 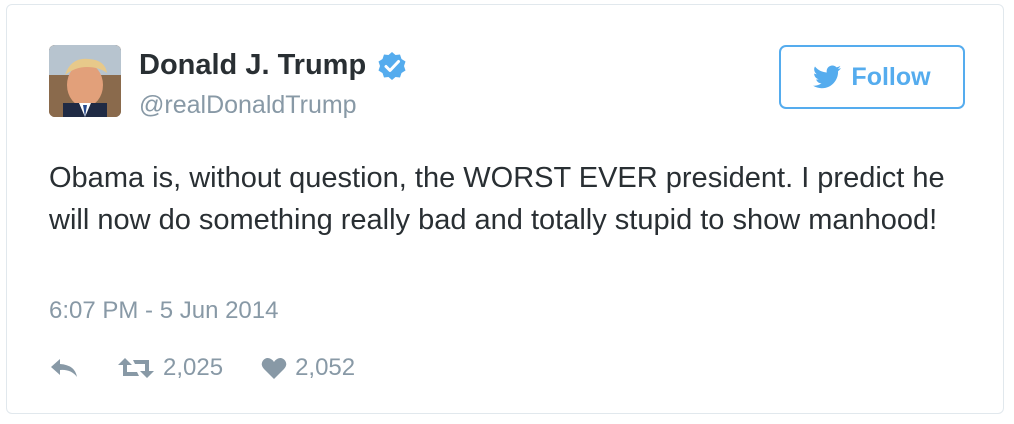 What do you see at coordinates (193, 367) in the screenshot?
I see `retweet-count: 2,025` at bounding box center [193, 367].